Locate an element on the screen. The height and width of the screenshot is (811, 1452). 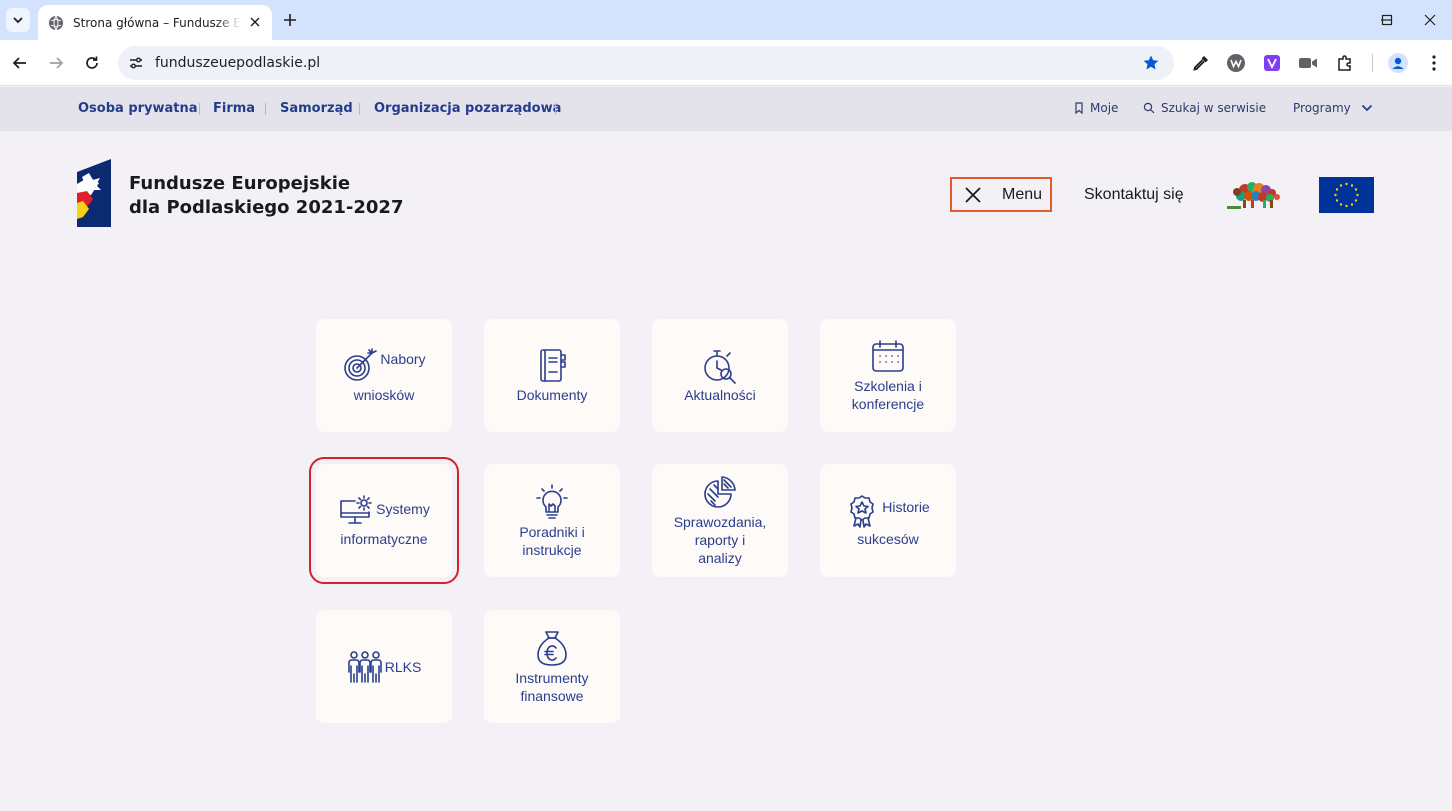
reload-button is located at coordinates (92, 63).